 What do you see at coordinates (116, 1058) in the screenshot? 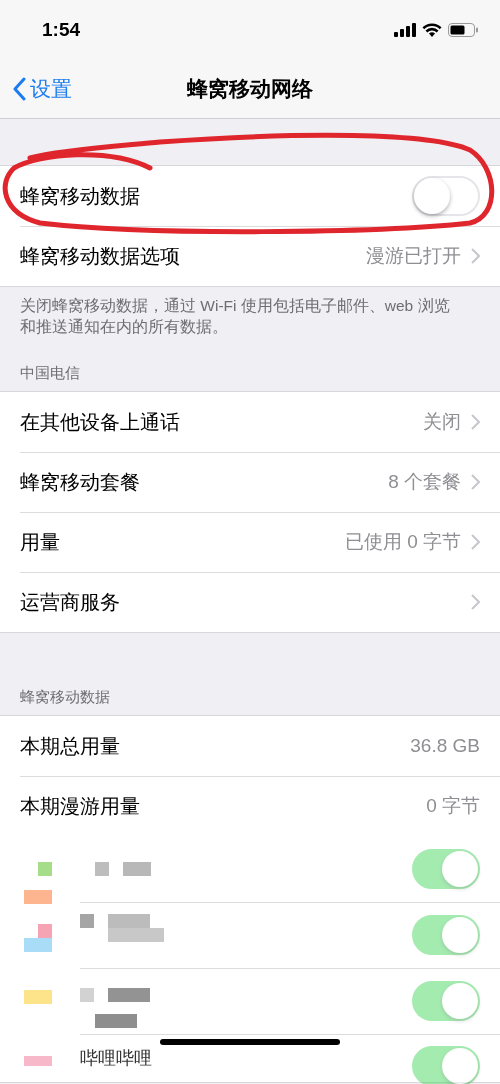
I see `app-name: 哔哩哔哩` at bounding box center [116, 1058].